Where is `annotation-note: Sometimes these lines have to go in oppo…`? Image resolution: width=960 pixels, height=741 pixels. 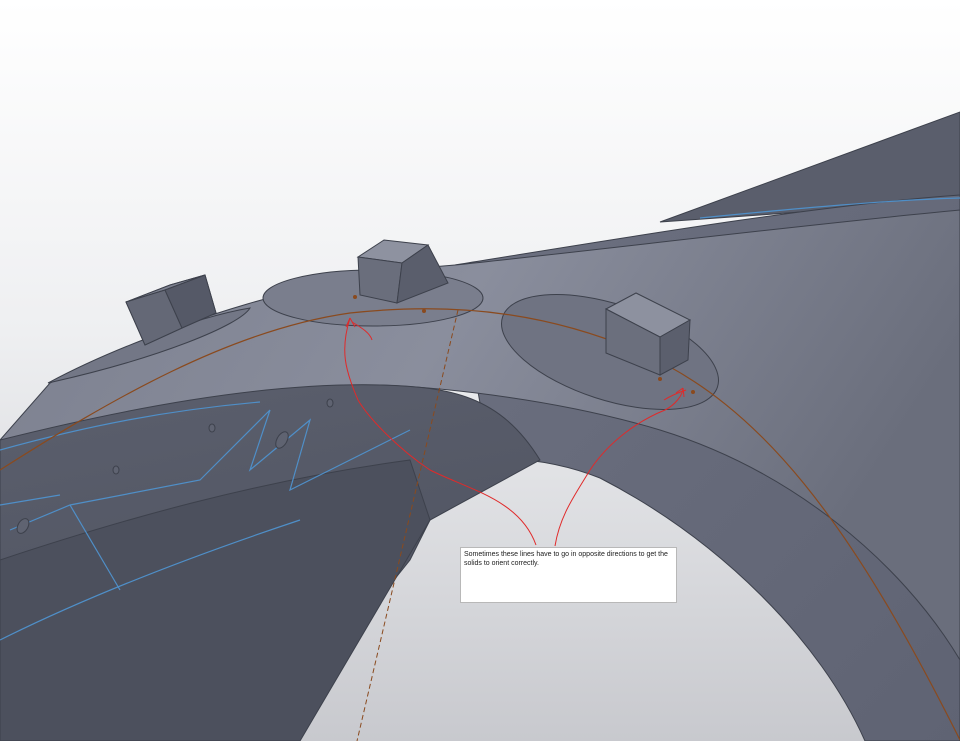
annotation-note: Sometimes these lines have to go in oppo… is located at coordinates (568, 575).